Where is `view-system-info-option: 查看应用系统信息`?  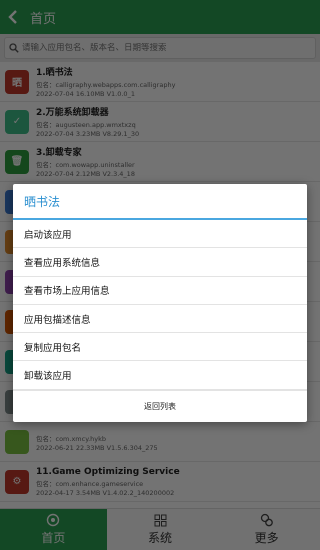 view-system-info-option: 查看应用系统信息 is located at coordinates (160, 262).